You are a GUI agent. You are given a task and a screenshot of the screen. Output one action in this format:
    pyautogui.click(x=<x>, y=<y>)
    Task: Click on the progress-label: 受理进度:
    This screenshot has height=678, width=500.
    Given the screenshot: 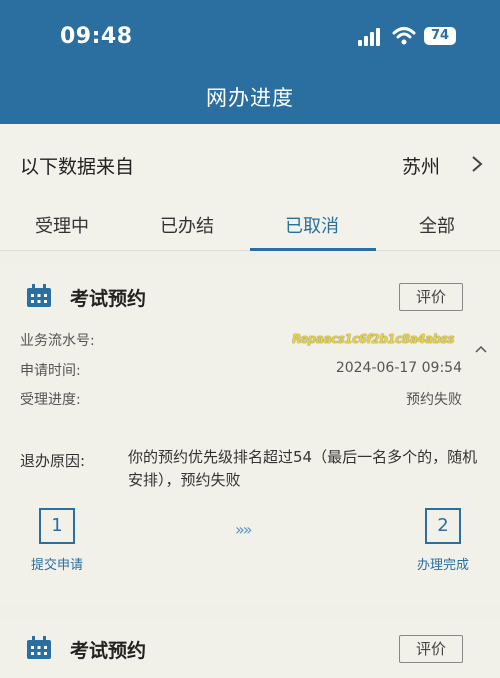 What is the action you would take?
    pyautogui.click(x=50, y=400)
    